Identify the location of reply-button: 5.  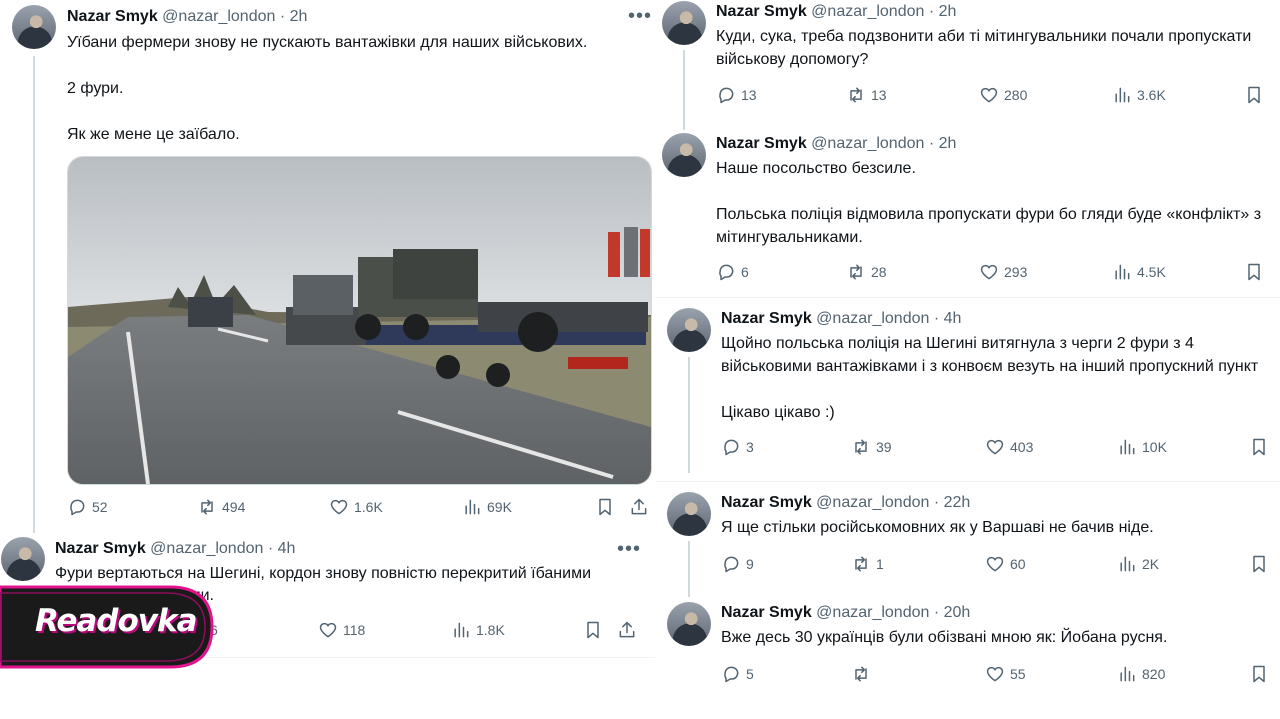
(737, 674).